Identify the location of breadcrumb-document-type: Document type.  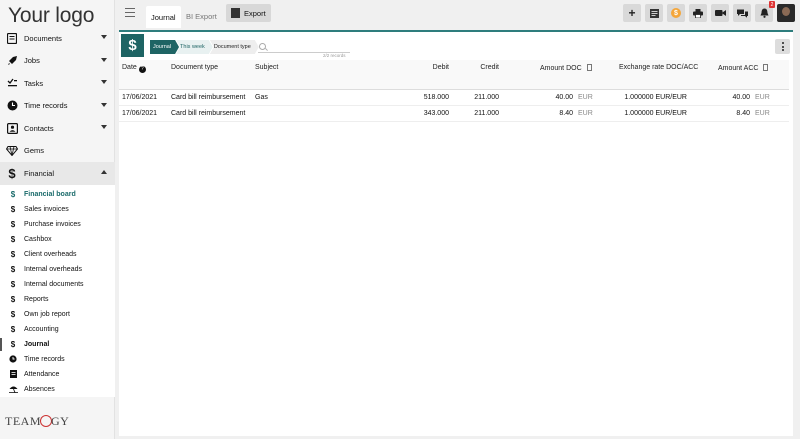
(234, 47).